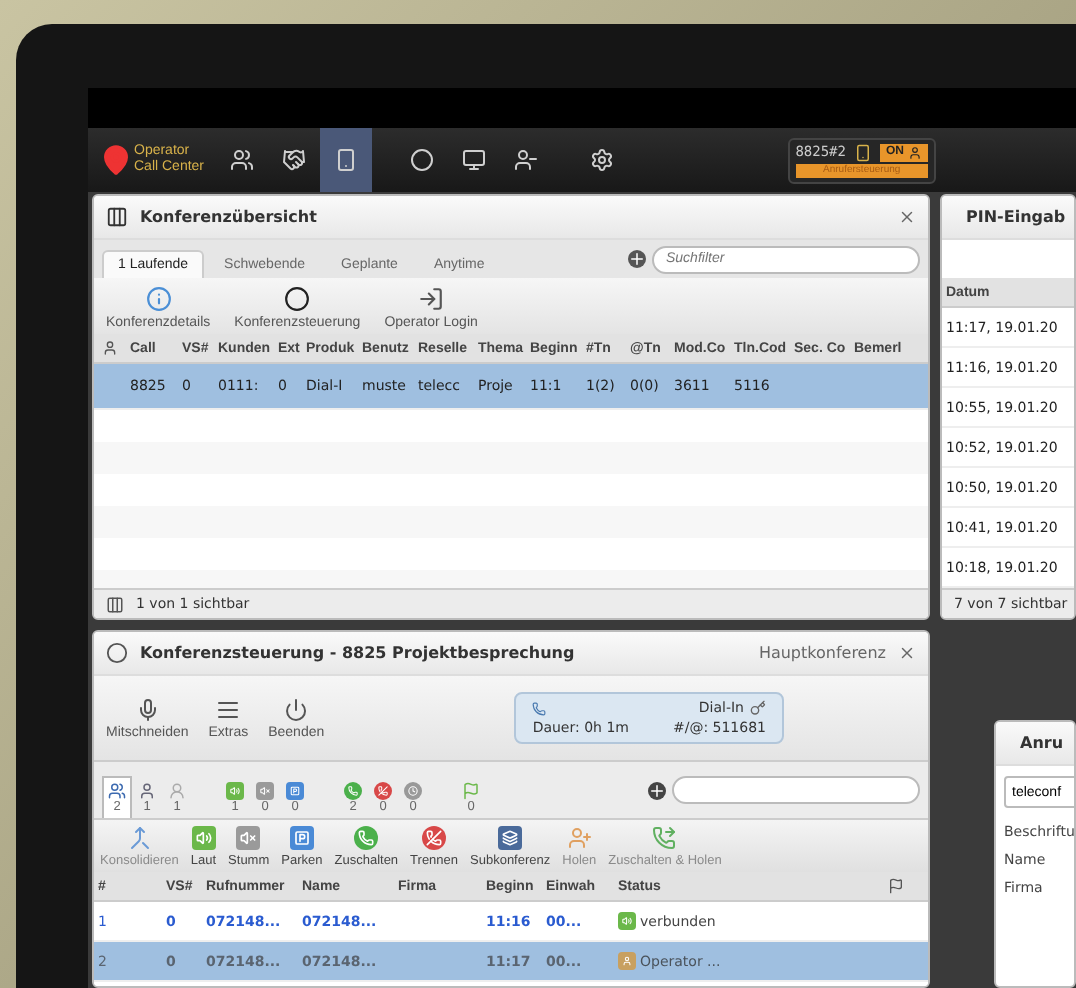 This screenshot has width=1076, height=988. What do you see at coordinates (510, 838) in the screenshot?
I see `layers-icon` at bounding box center [510, 838].